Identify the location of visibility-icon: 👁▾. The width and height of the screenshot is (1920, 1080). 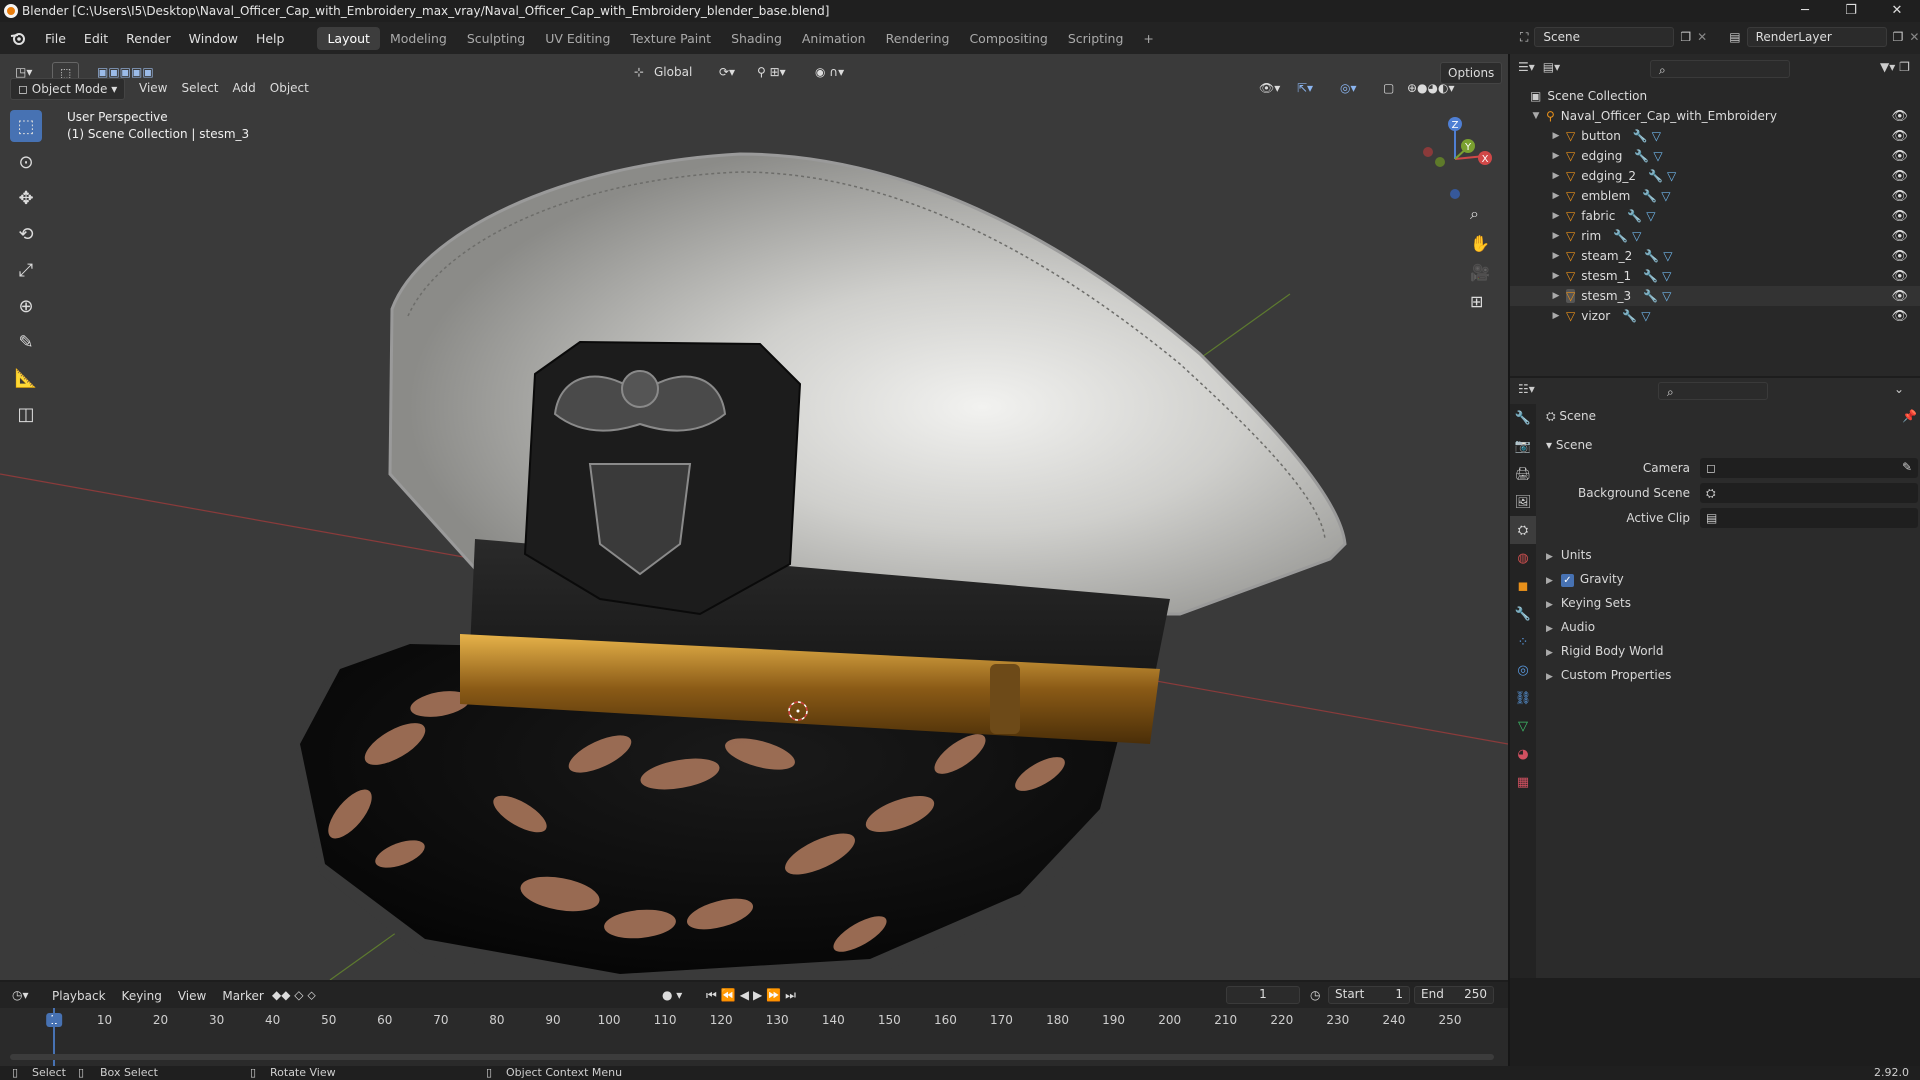
(1269, 89).